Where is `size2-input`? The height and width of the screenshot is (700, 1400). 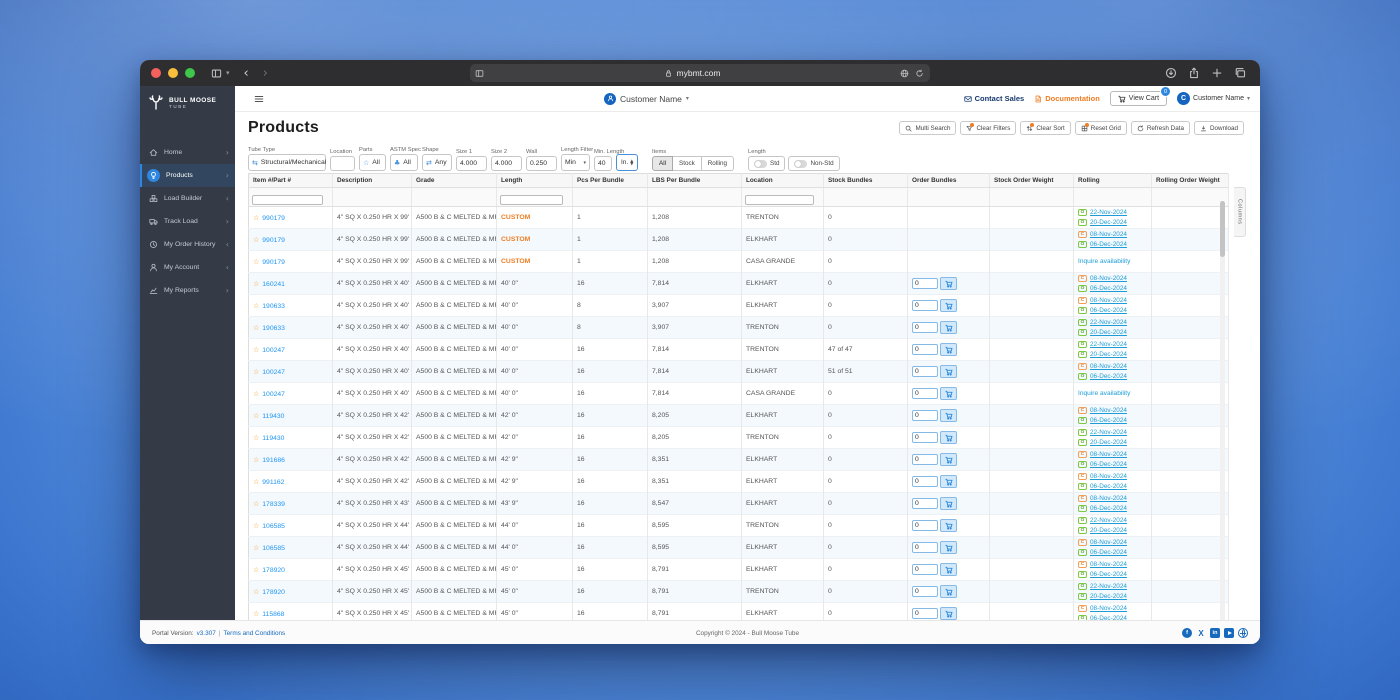
size2-input is located at coordinates (506, 163).